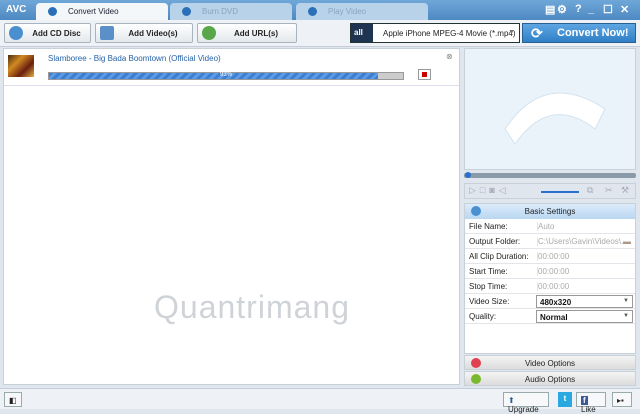 The image size is (640, 414). I want to click on toggle-left-panel-icon: ◧, so click(13, 399).